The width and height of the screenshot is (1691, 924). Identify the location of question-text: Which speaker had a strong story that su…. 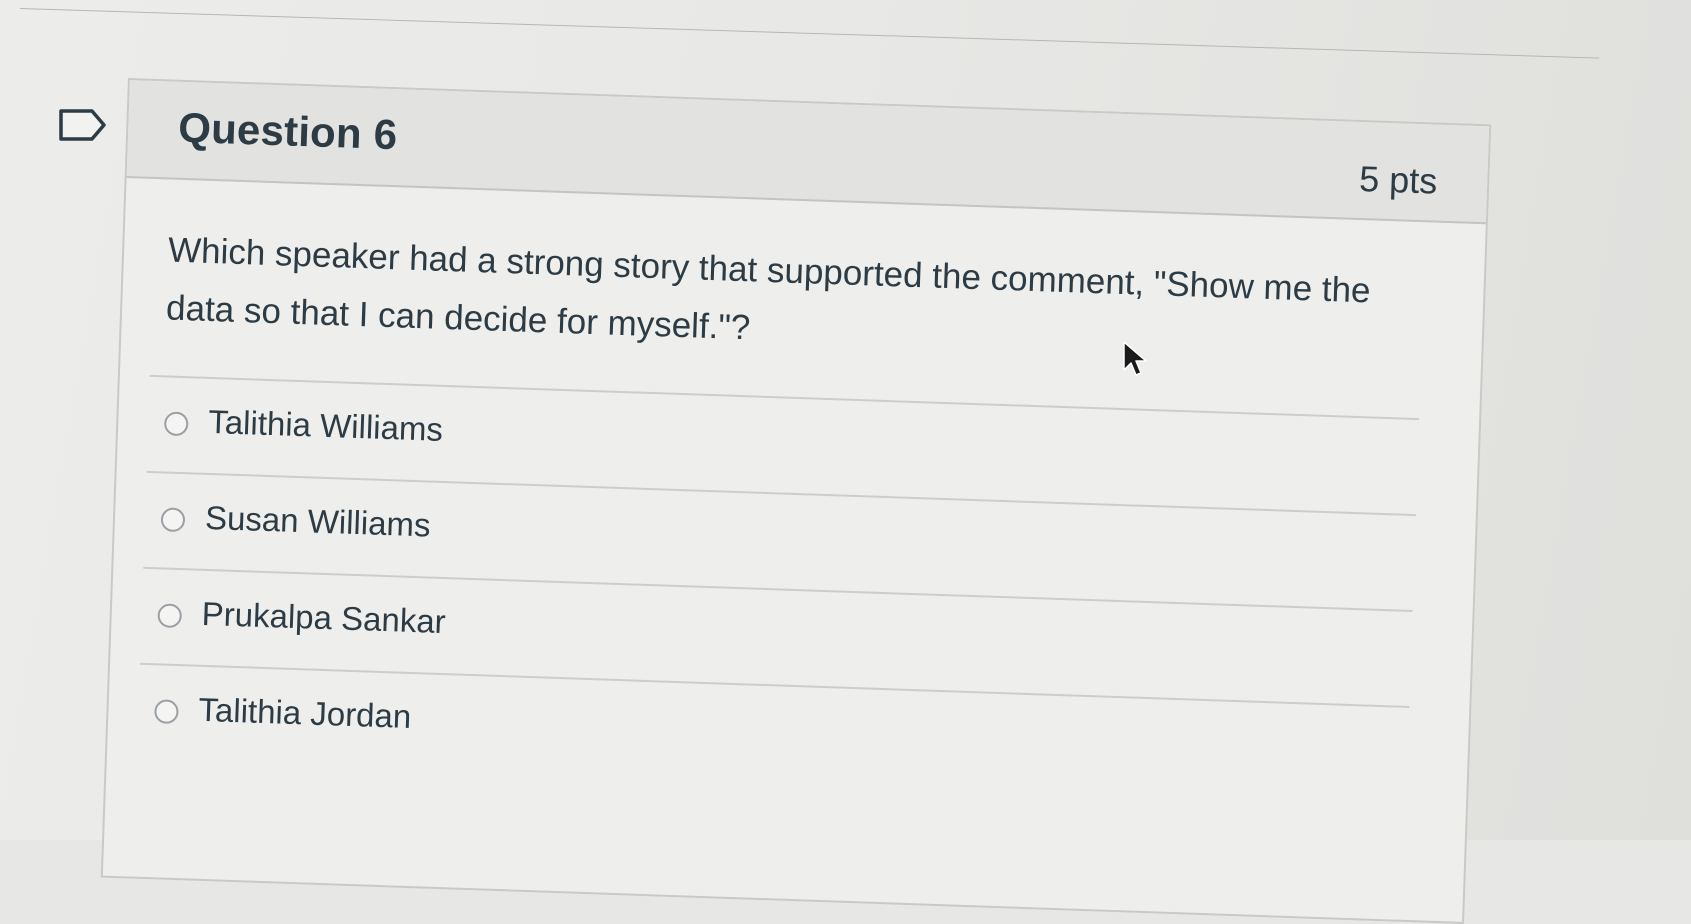
(768, 289).